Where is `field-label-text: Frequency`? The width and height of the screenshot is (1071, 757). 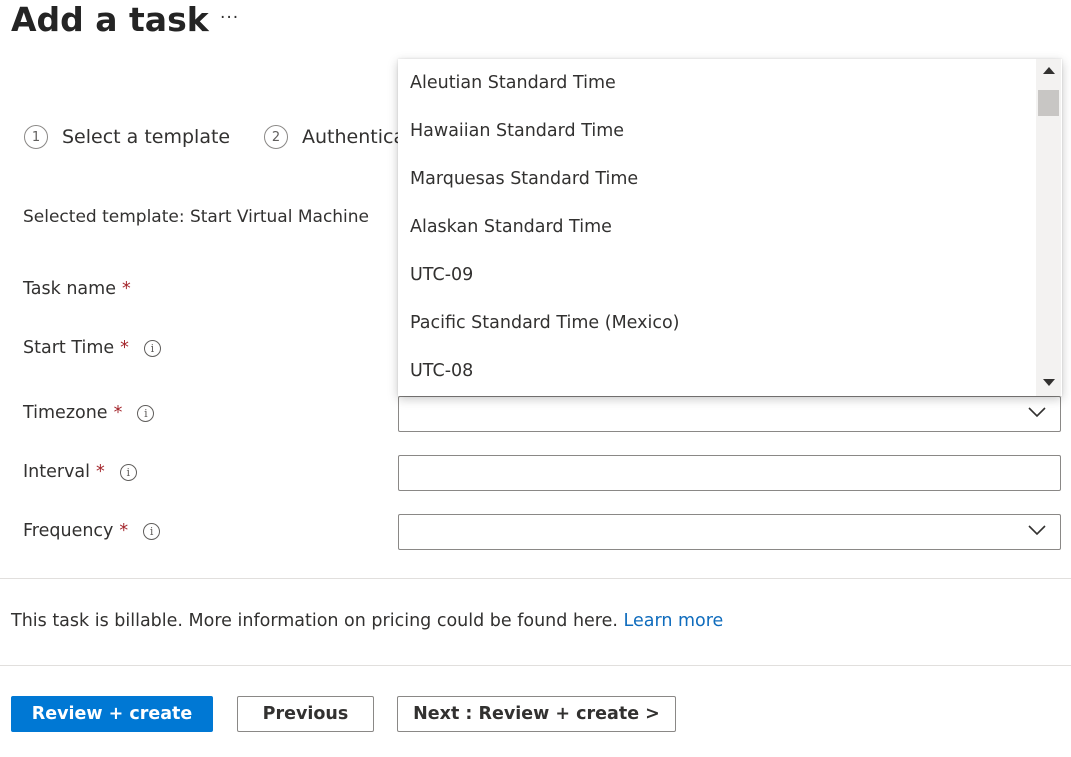
field-label-text: Frequency is located at coordinates (68, 531).